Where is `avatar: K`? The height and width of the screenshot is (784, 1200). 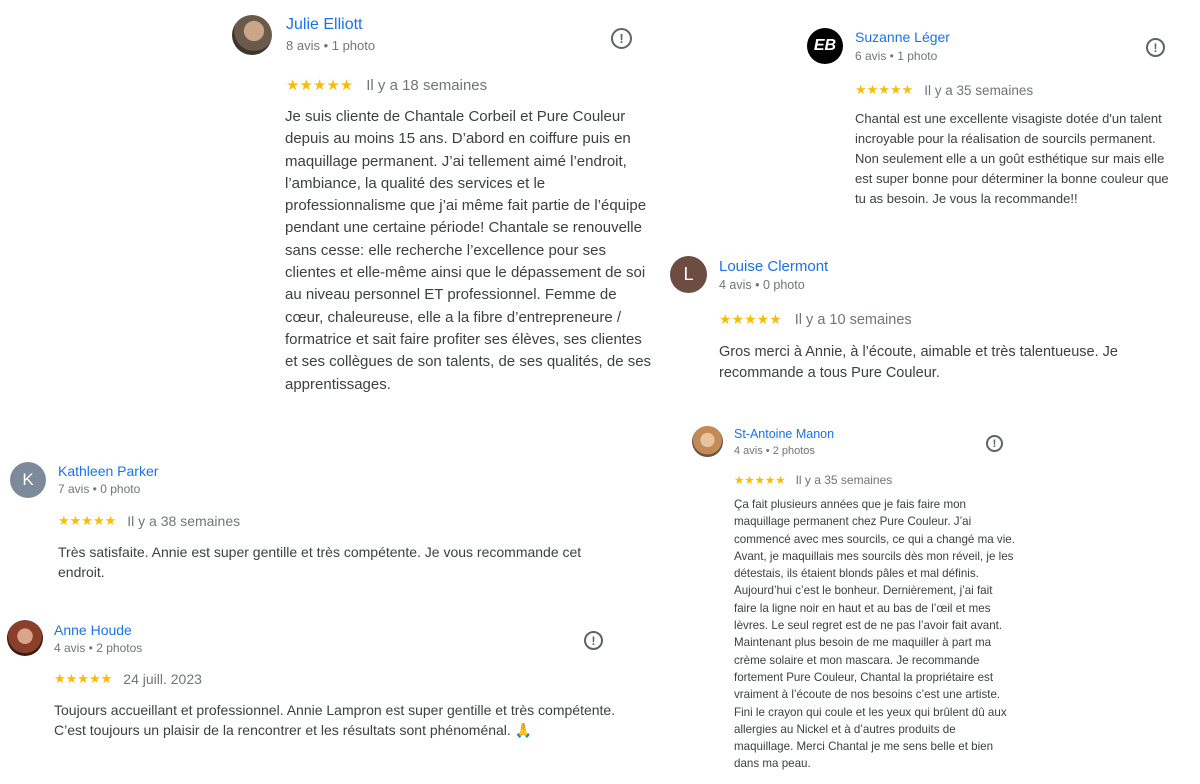 avatar: K is located at coordinates (28, 480).